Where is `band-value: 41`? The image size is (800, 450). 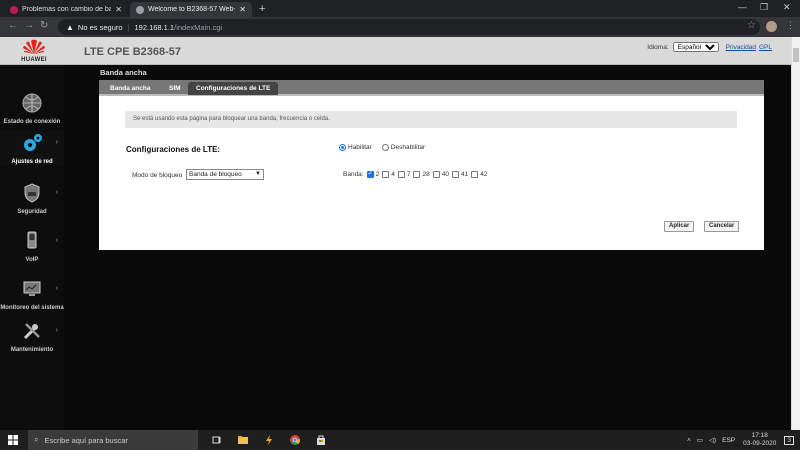 band-value: 41 is located at coordinates (464, 174).